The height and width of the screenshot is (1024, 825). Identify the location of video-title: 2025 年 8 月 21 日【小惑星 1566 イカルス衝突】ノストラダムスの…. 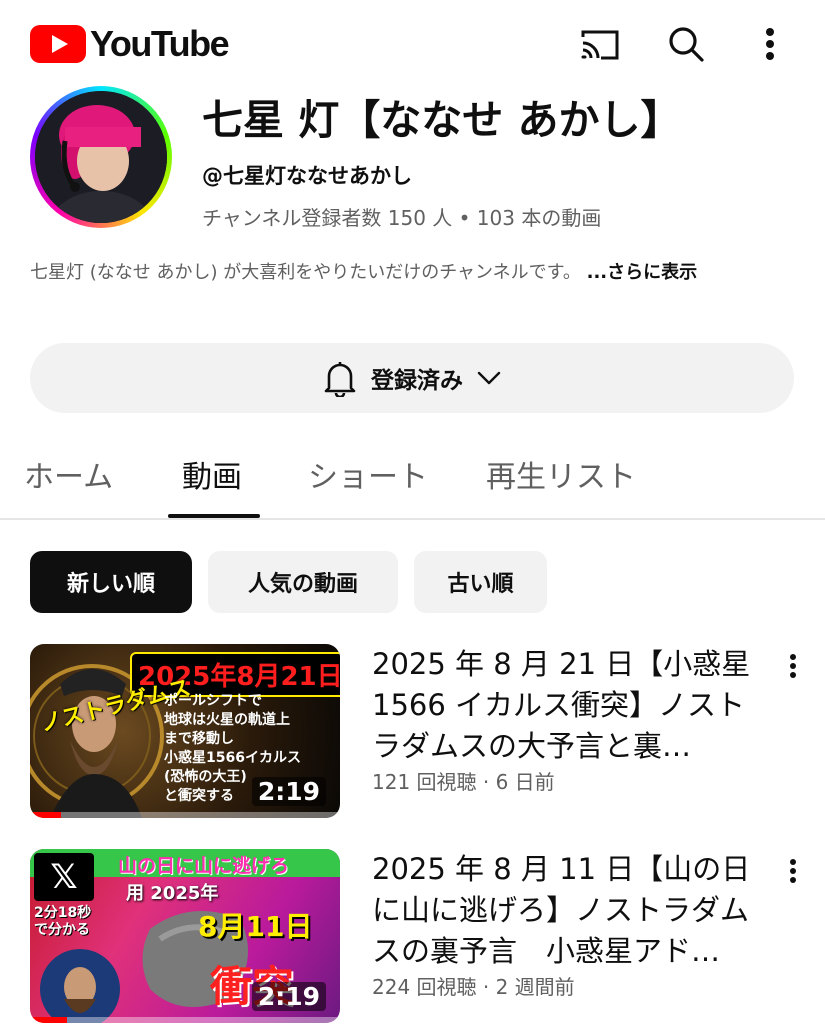
(568, 705).